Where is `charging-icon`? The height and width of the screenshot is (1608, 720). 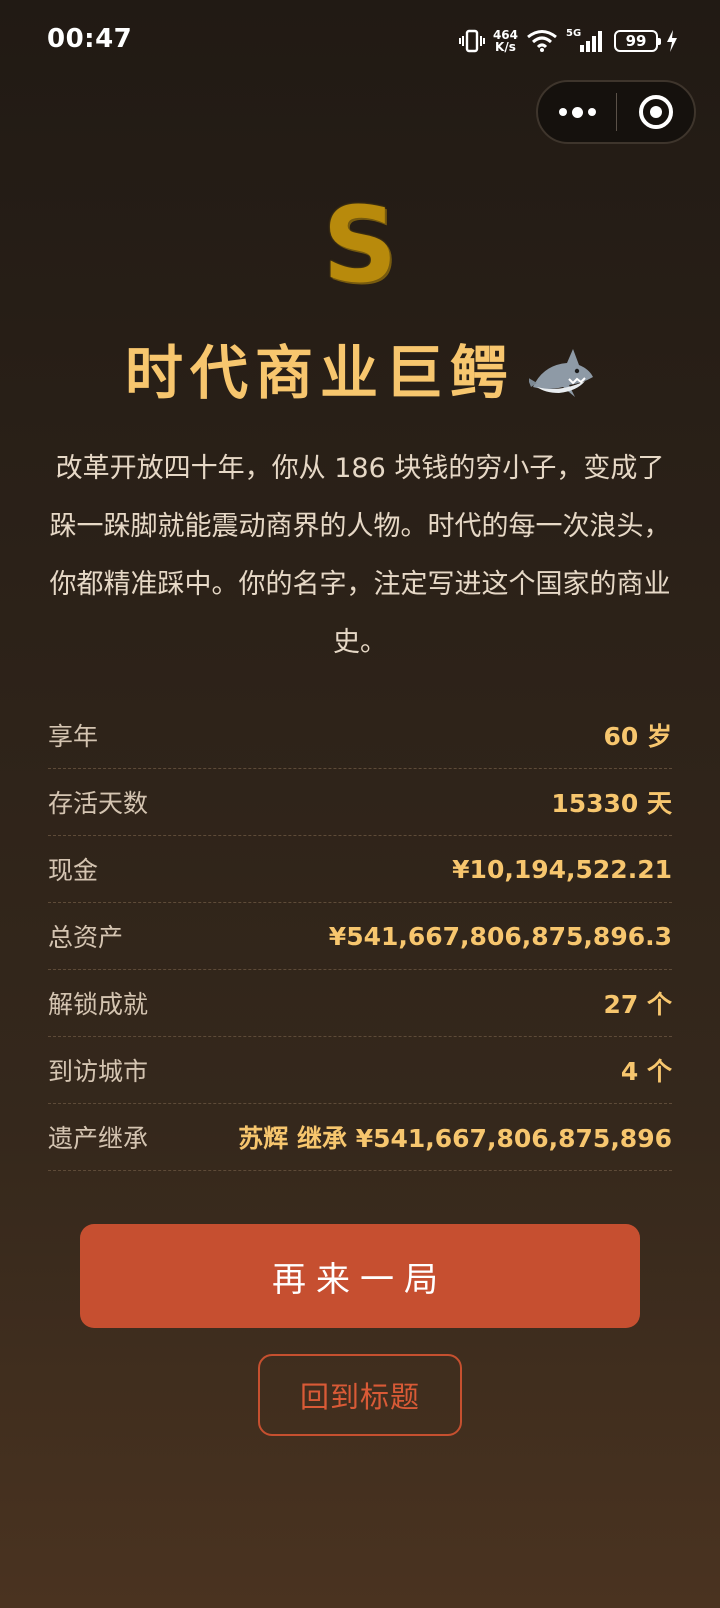
charging-icon is located at coordinates (672, 41).